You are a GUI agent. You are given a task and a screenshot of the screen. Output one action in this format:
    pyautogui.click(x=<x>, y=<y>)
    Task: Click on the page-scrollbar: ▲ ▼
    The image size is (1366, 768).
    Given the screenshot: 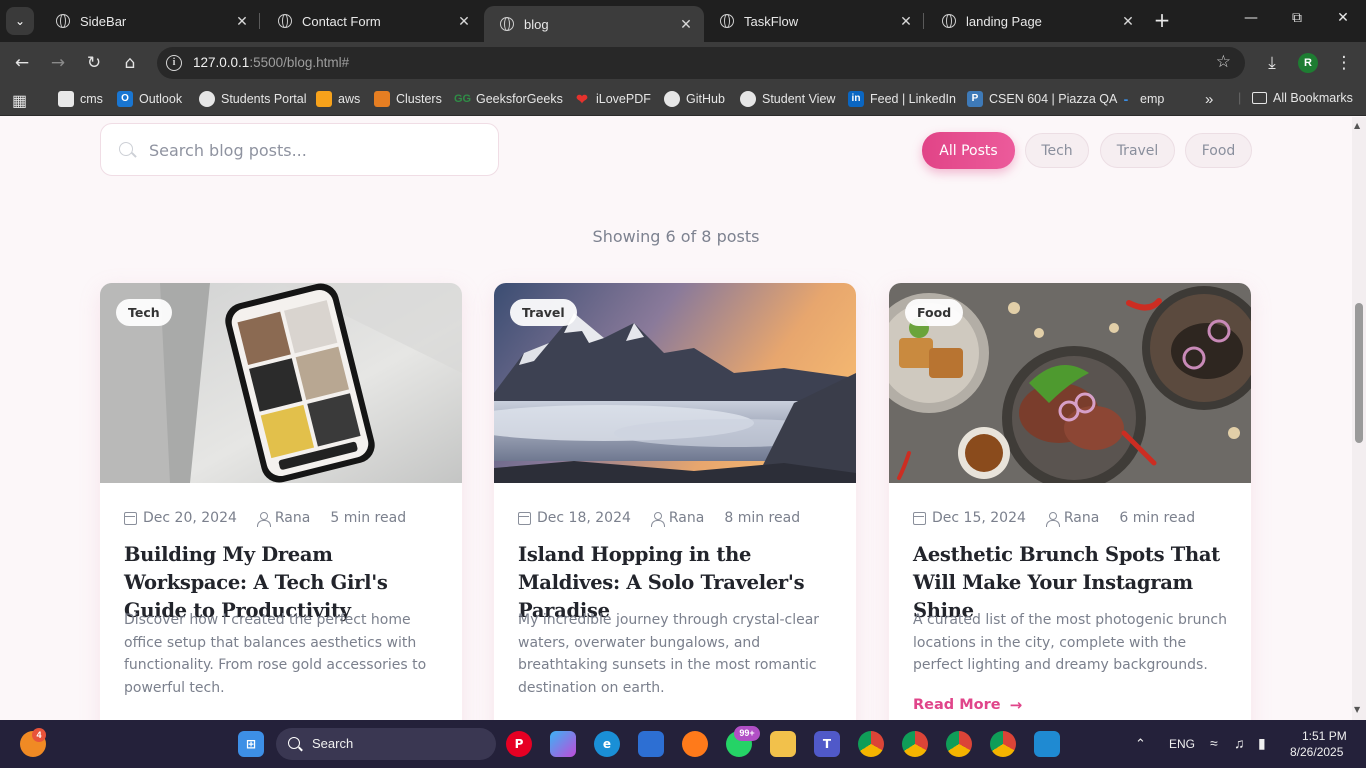 What is the action you would take?
    pyautogui.click(x=1359, y=418)
    